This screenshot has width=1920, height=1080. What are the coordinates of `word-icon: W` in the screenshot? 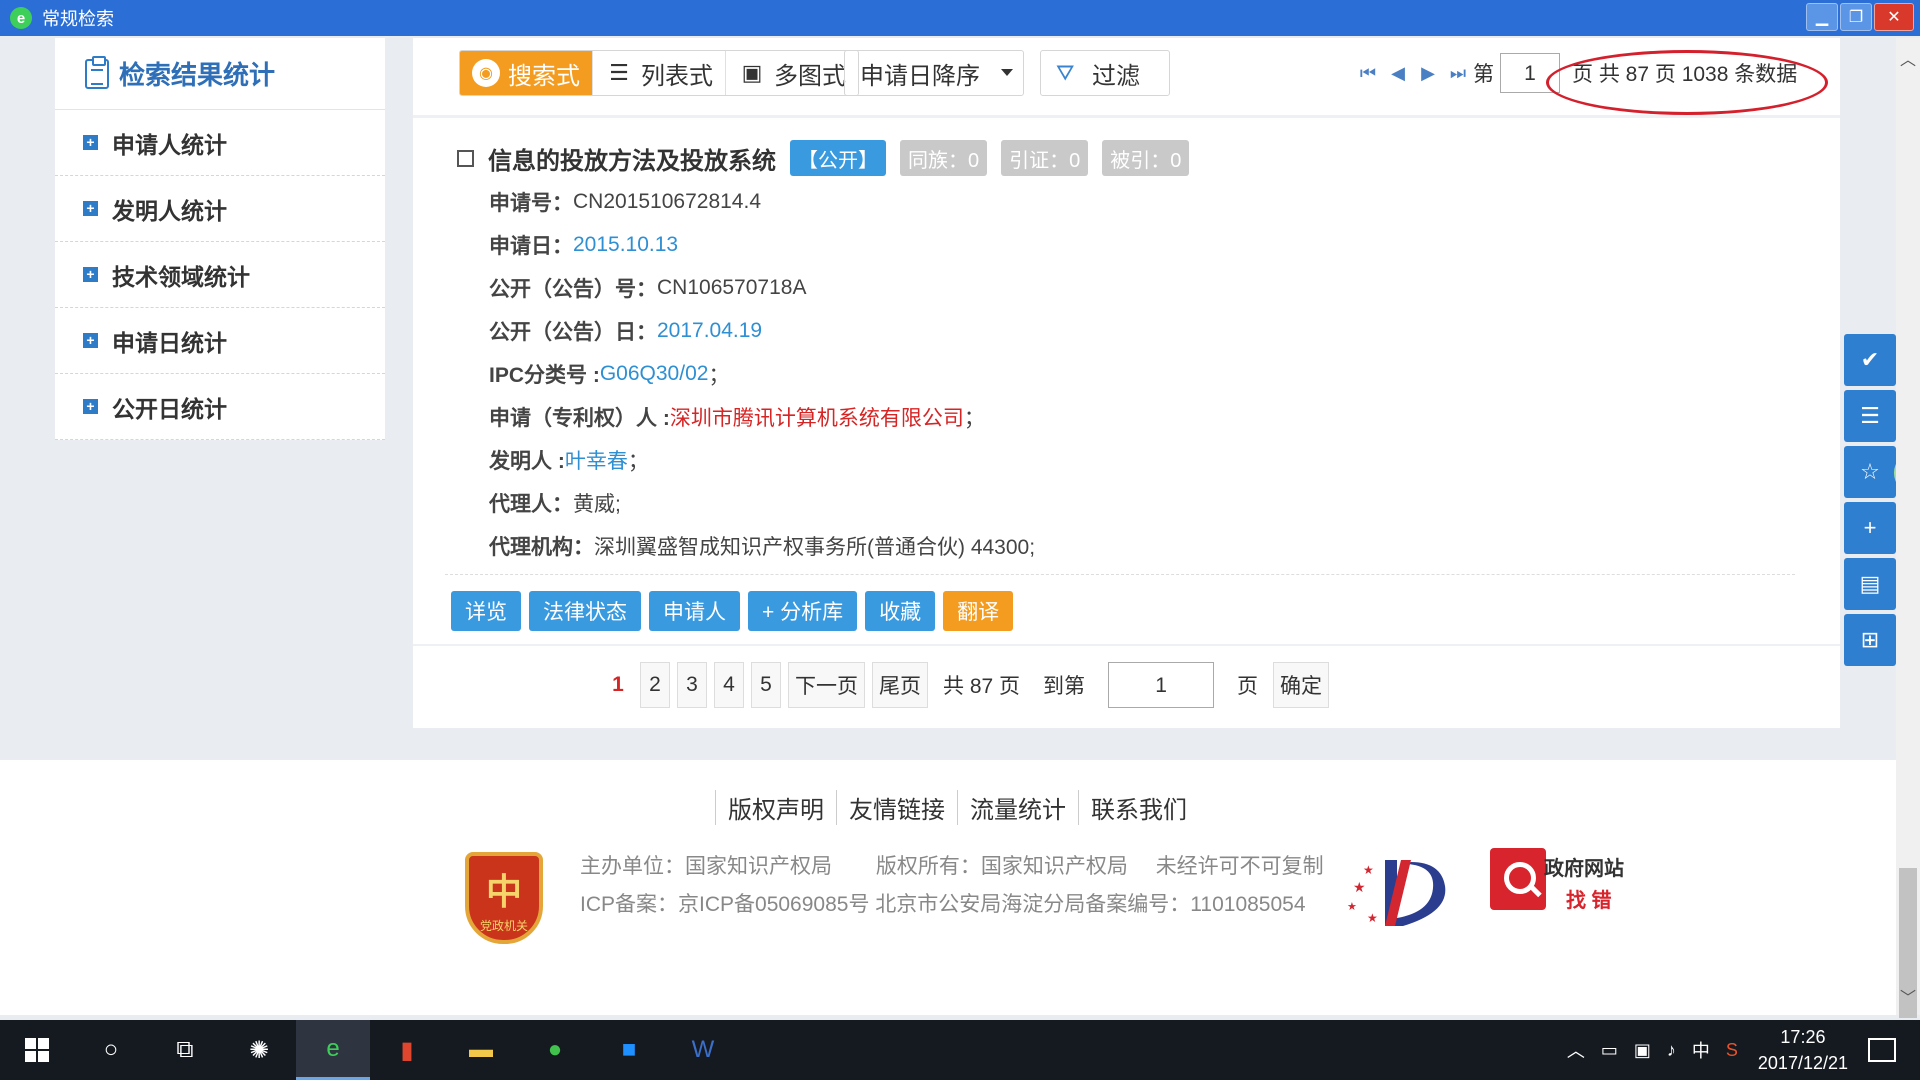 It's located at (703, 1050).